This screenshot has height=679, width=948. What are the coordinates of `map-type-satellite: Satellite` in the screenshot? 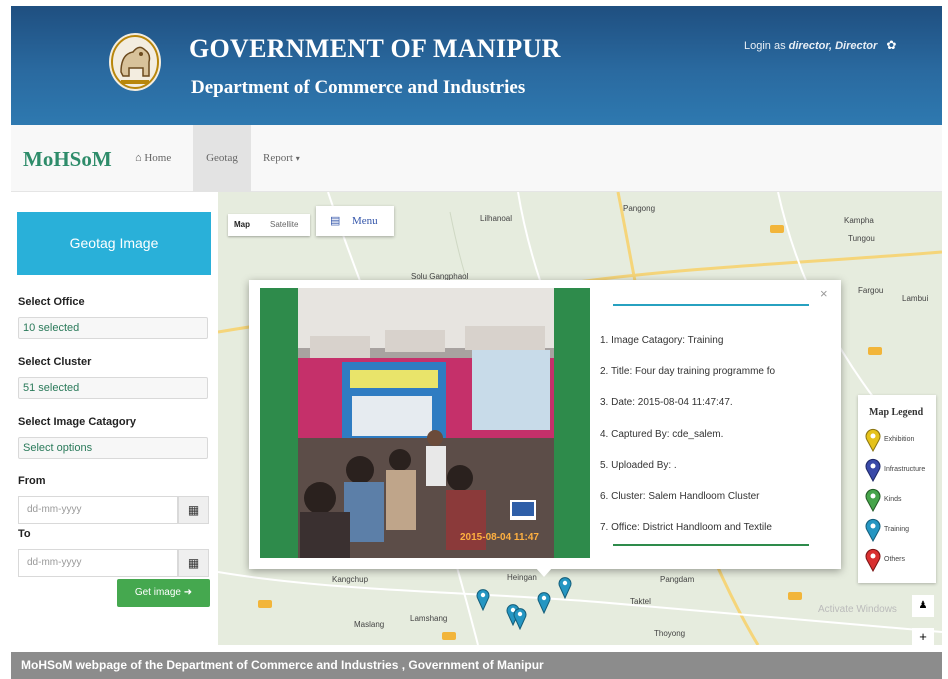 It's located at (284, 225).